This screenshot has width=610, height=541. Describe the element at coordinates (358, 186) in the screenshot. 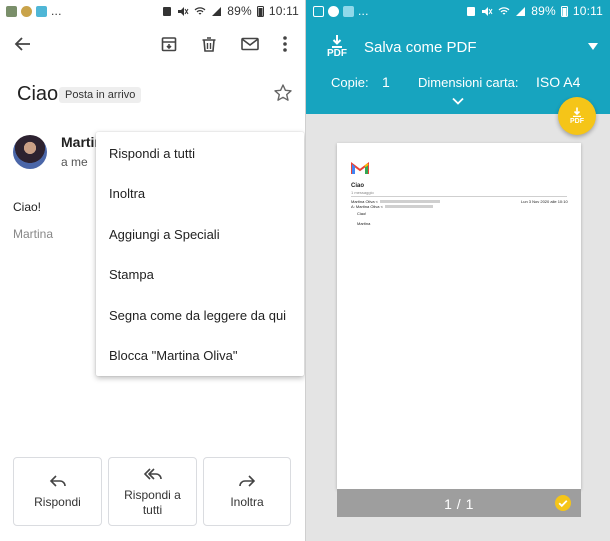

I see `preview-title: Ciao` at that location.